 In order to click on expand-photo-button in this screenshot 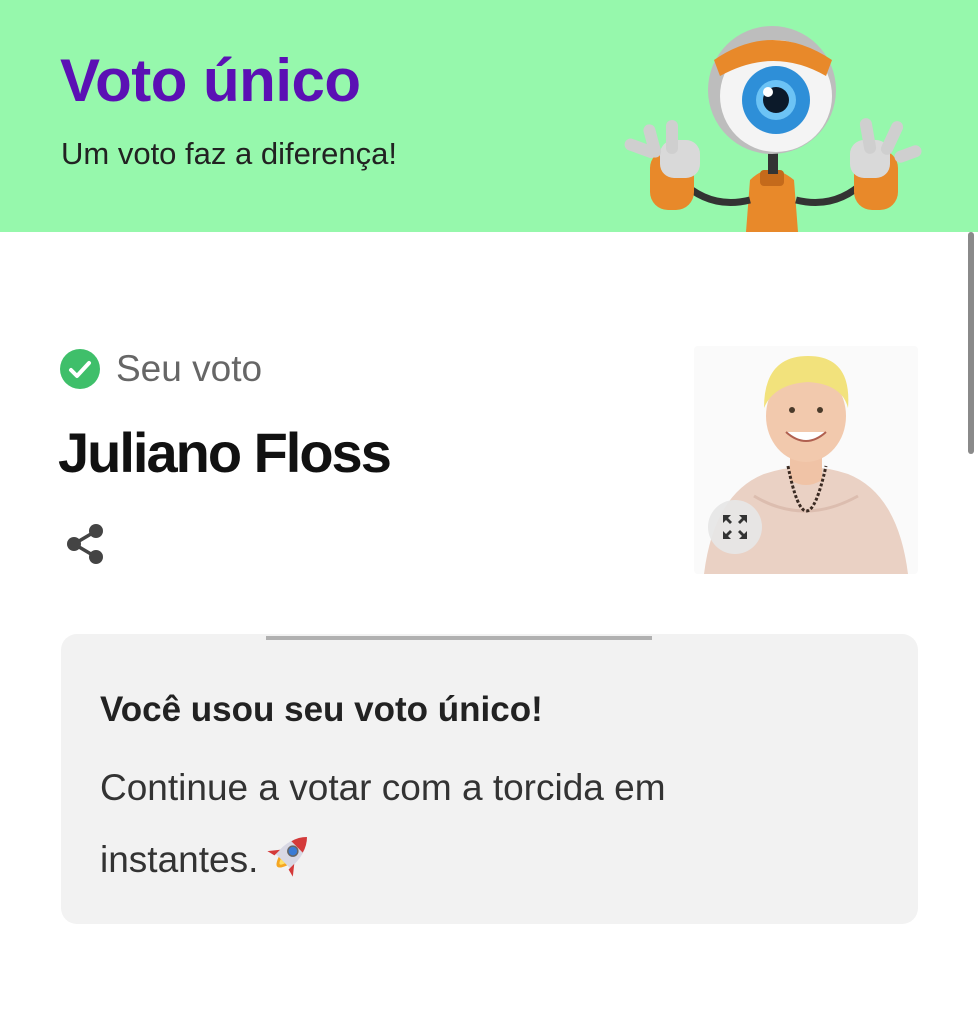, I will do `click(735, 527)`.